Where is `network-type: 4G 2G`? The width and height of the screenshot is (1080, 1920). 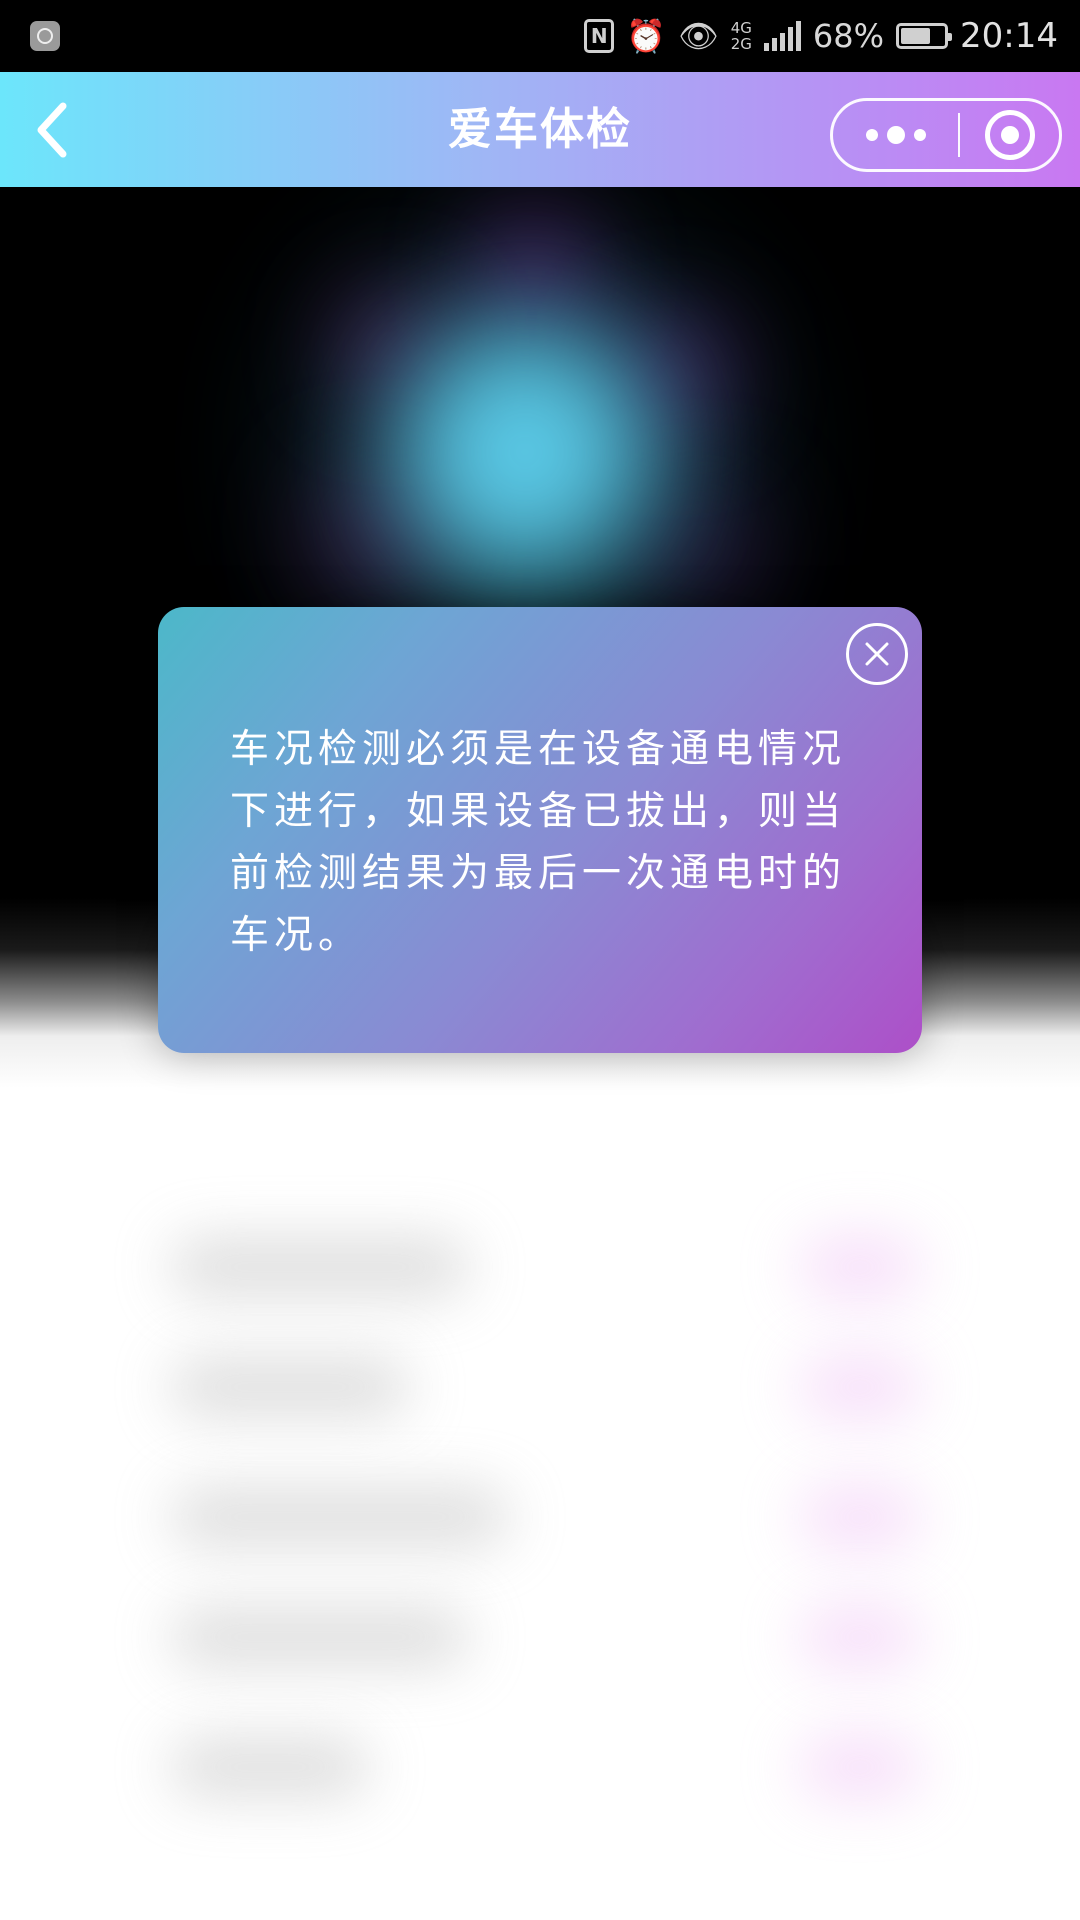
network-type: 4G 2G is located at coordinates (741, 36).